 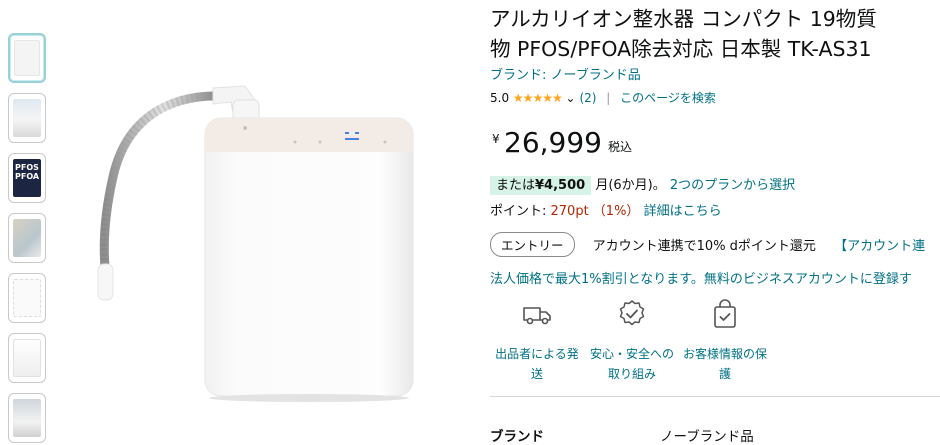 I want to click on installment-prefix: または, so click(x=516, y=185).